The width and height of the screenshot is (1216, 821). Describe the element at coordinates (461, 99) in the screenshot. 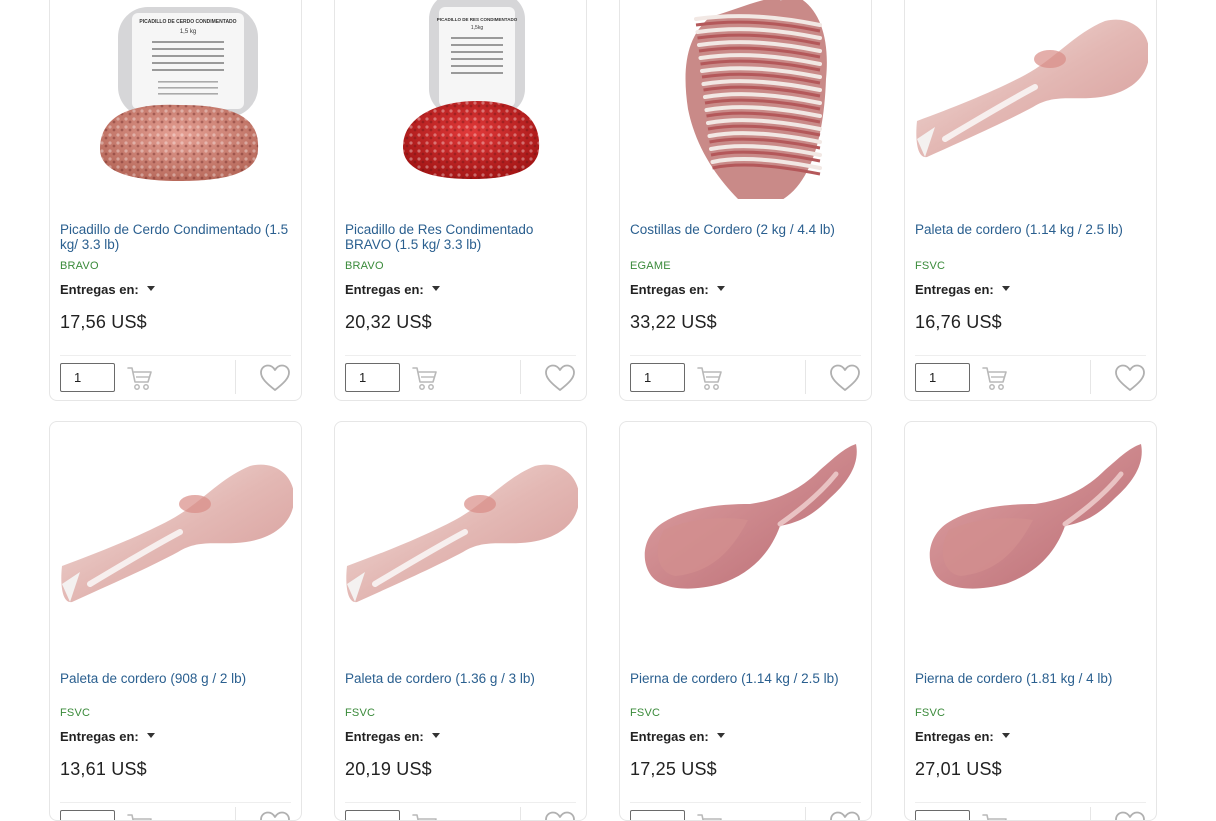

I see `product-image: PICADILLO DE RES CONDIMENTADO 1,5kg` at that location.